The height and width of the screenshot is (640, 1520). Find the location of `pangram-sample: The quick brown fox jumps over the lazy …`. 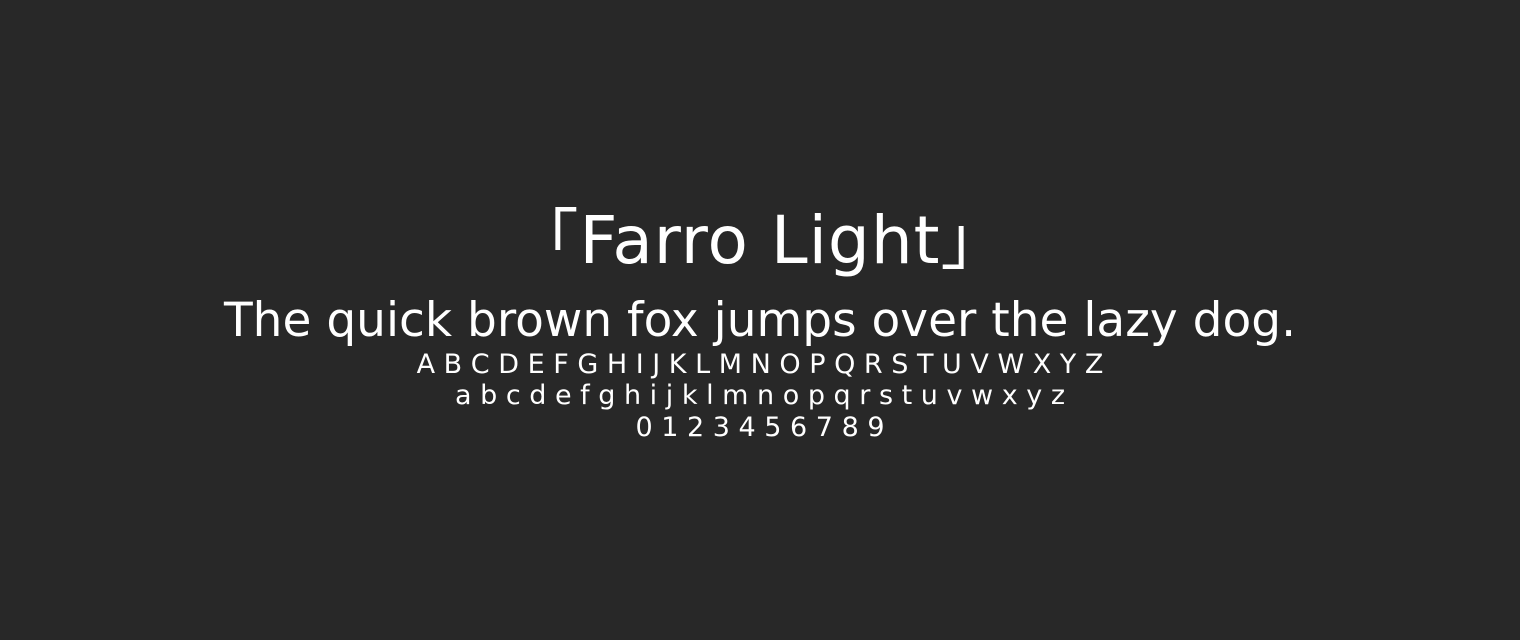

pangram-sample: The quick brown fox jumps over the lazy … is located at coordinates (760, 320).